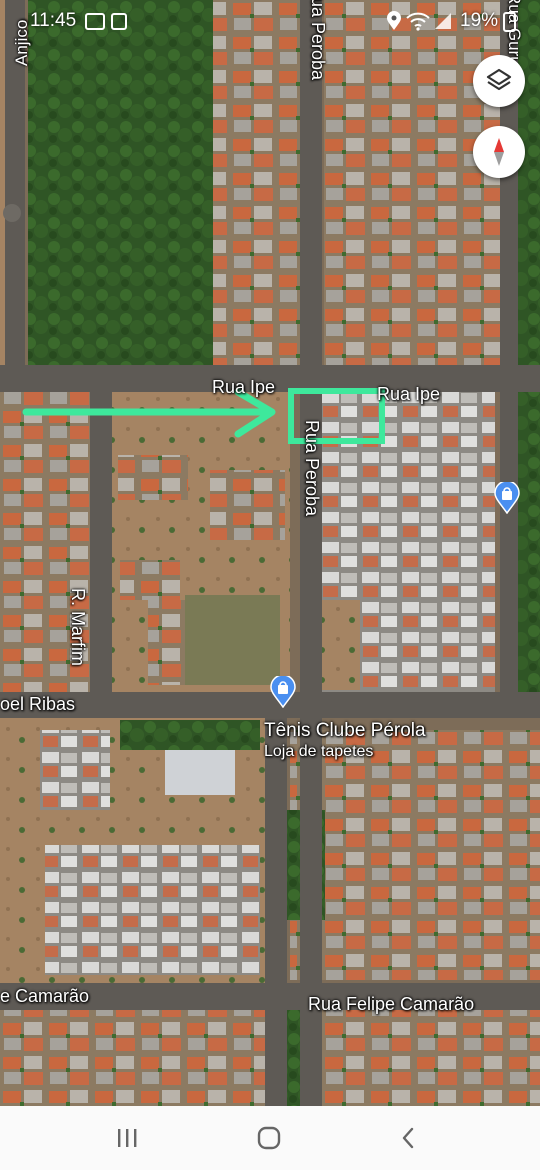 Image resolution: width=540 pixels, height=1170 pixels. What do you see at coordinates (244, 387) in the screenshot?
I see `street-label-rua-ipe-left: Rua Ipe` at bounding box center [244, 387].